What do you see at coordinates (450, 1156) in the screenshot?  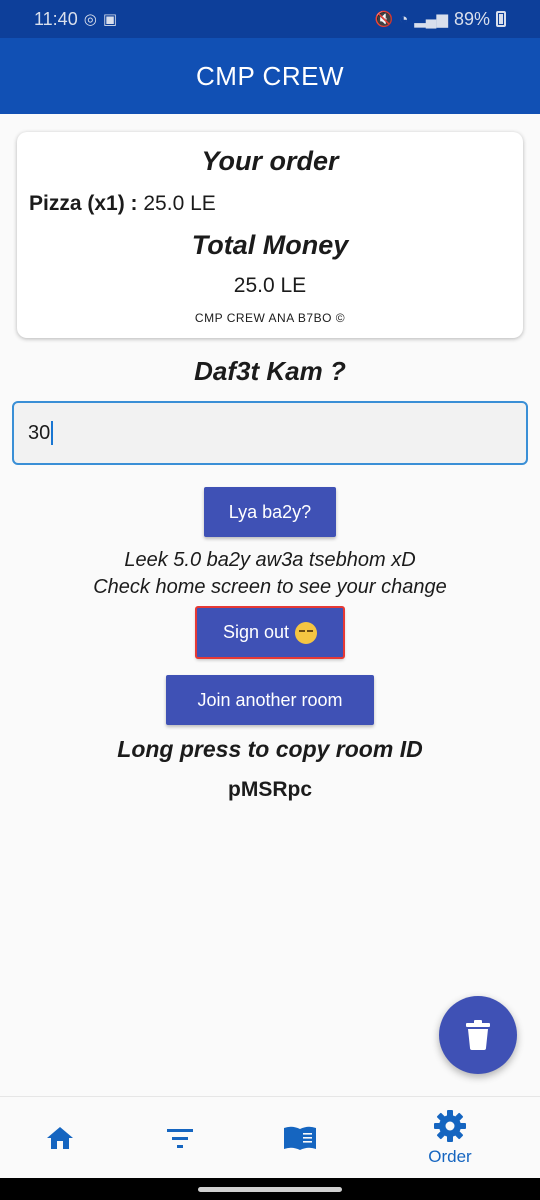 I see `nav-order-label: Order` at bounding box center [450, 1156].